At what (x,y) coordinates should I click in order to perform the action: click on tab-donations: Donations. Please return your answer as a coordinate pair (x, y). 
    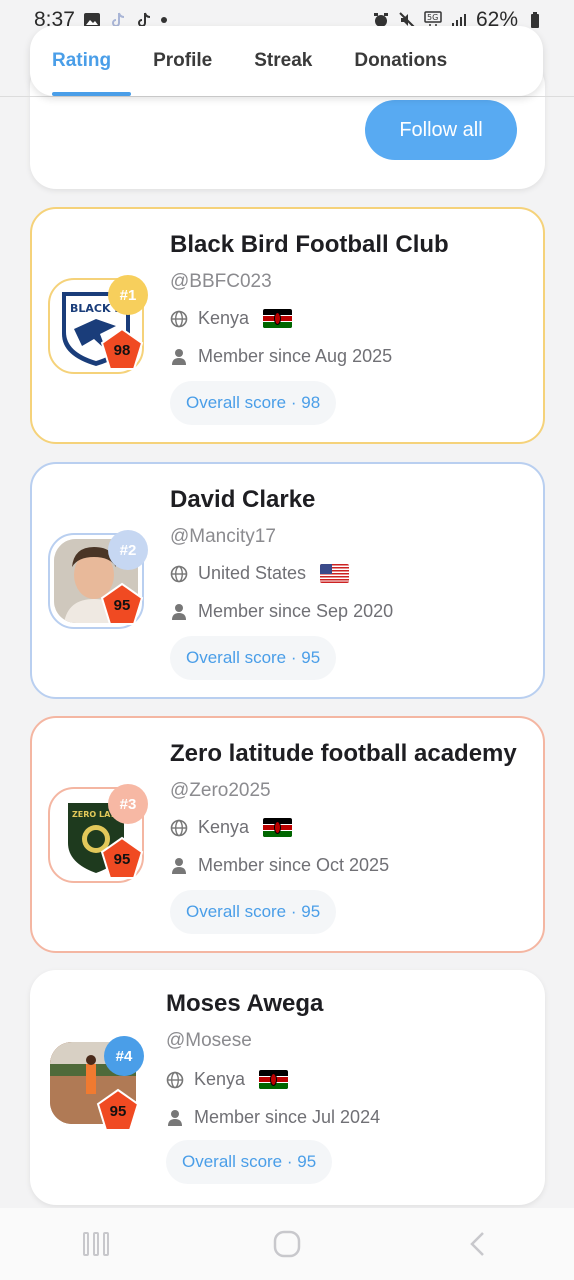
    Looking at the image, I should click on (400, 61).